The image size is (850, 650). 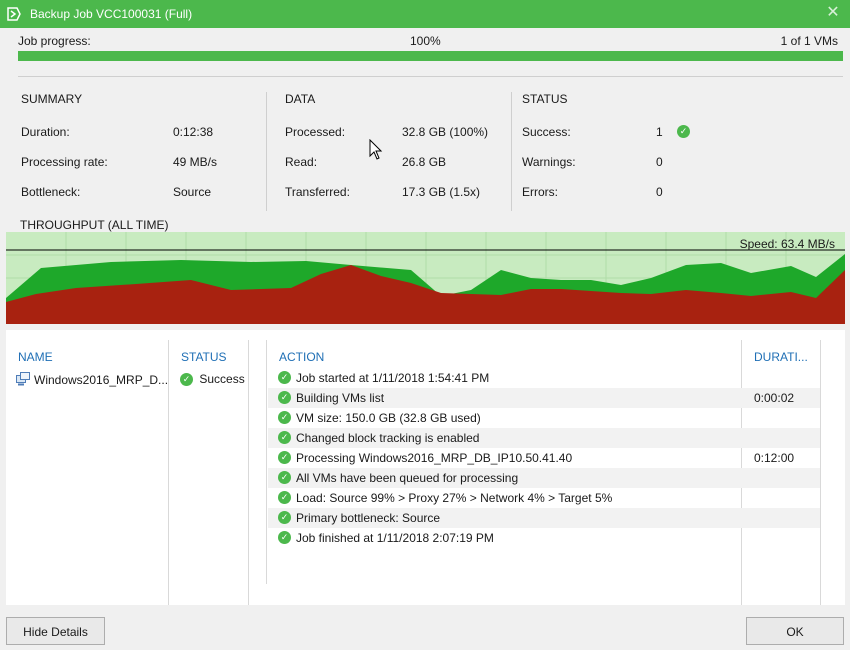 I want to click on data-label: Processed:, so click(x=315, y=132).